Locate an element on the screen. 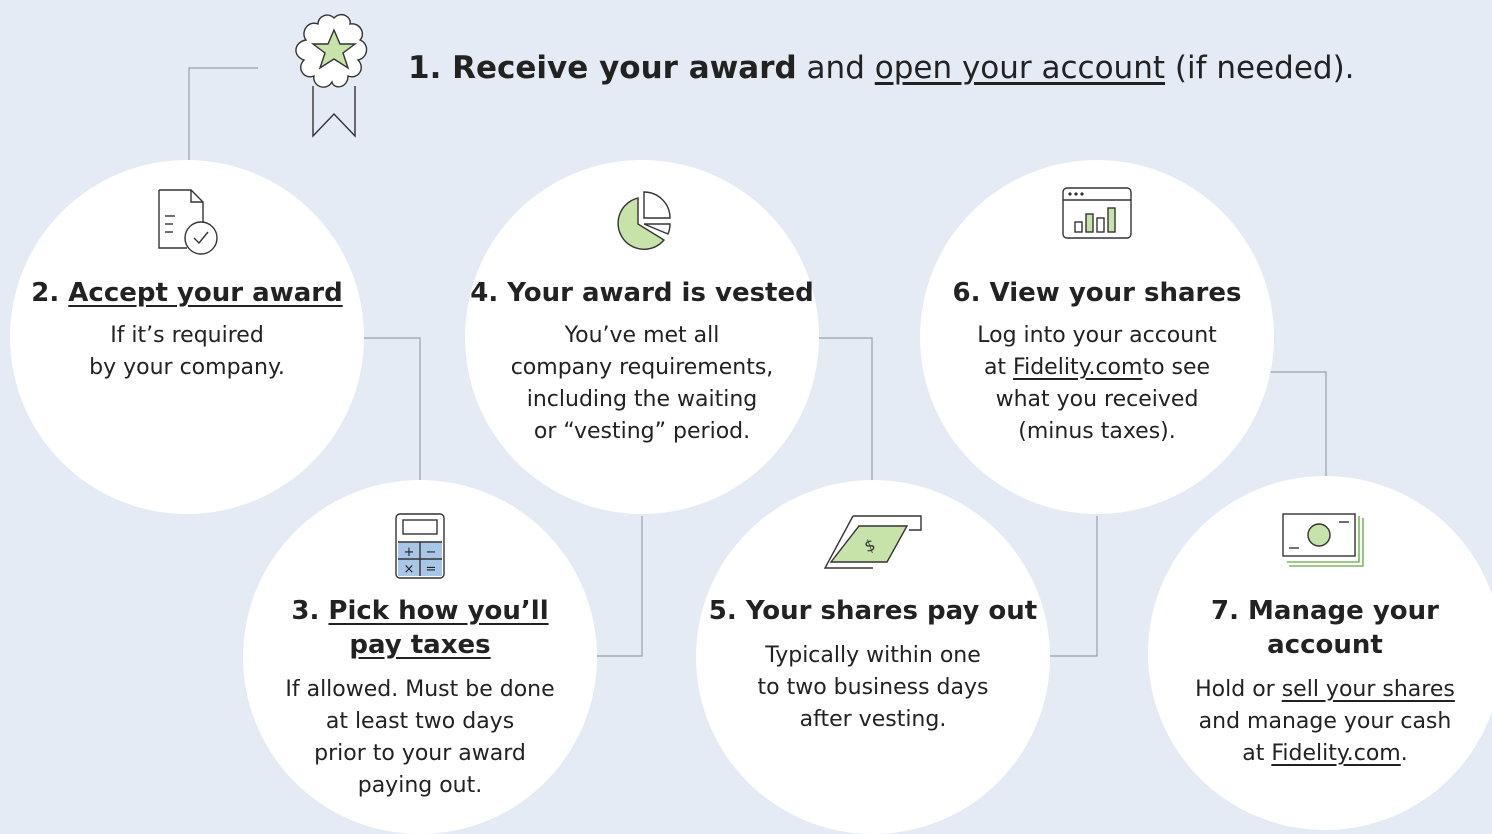 This screenshot has height=834, width=1492. step-4-line: company requirements, is located at coordinates (642, 367).